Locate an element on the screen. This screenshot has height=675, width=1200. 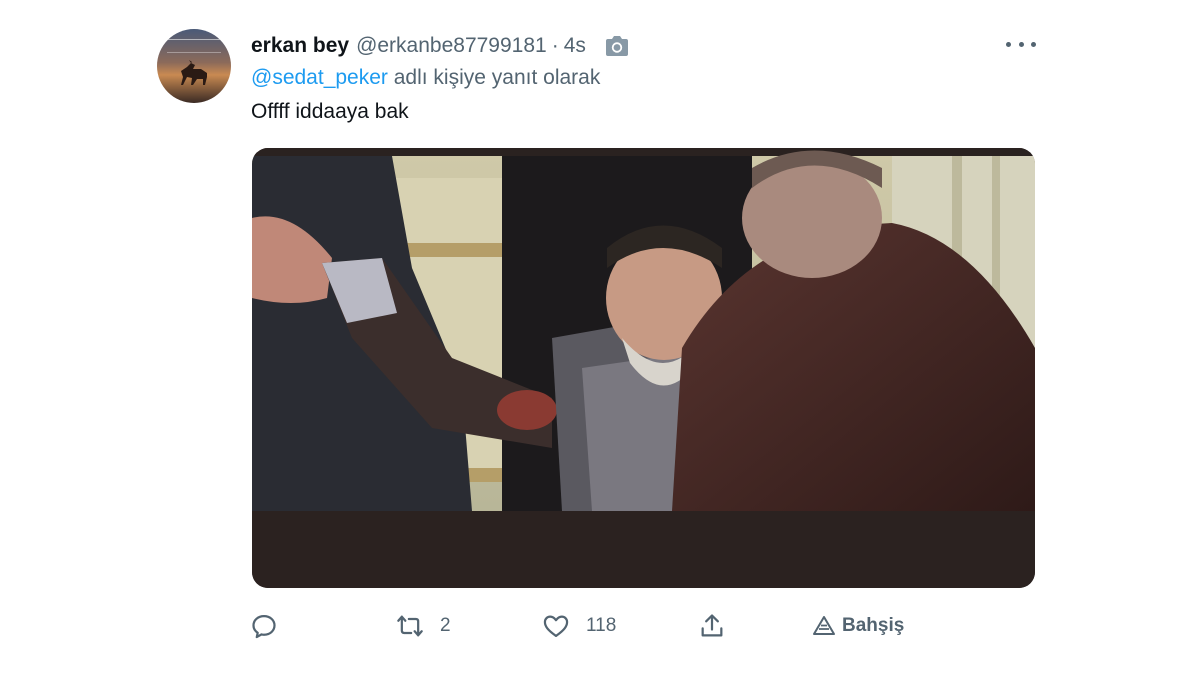
tip-icon is located at coordinates (824, 625).